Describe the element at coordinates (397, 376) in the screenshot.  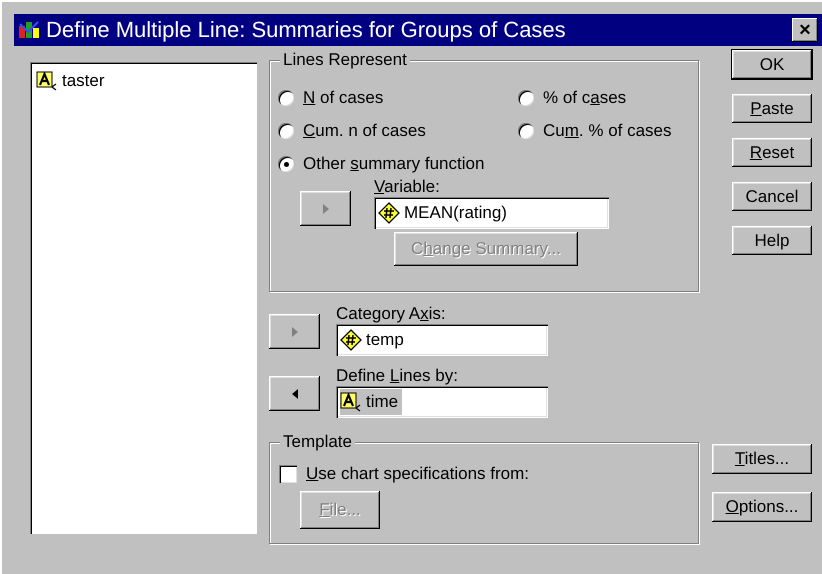
I see `field-label: Define Lines by:` at that location.